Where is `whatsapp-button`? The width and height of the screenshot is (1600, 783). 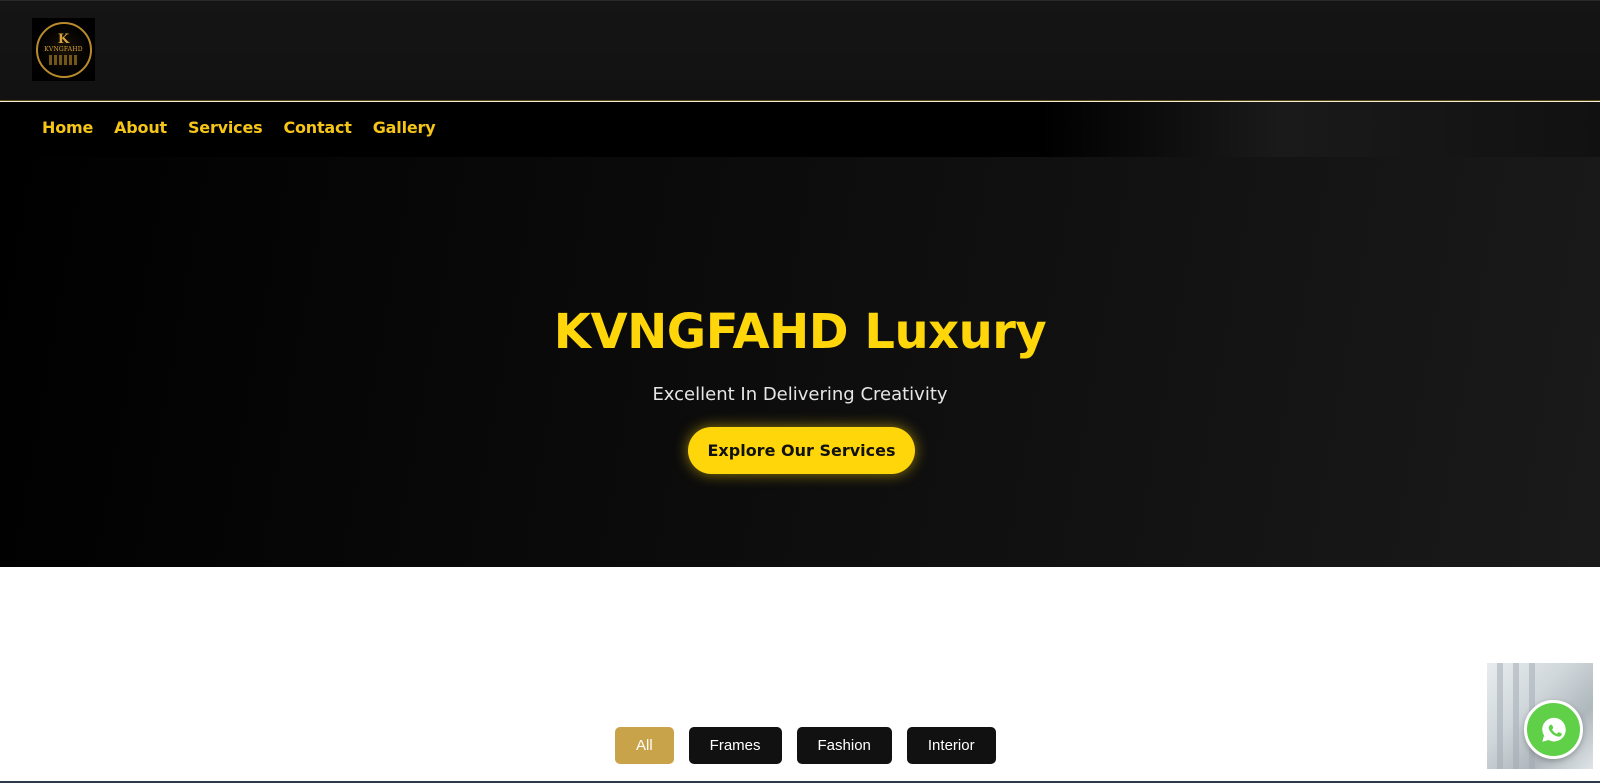
whatsapp-button is located at coordinates (1553, 729).